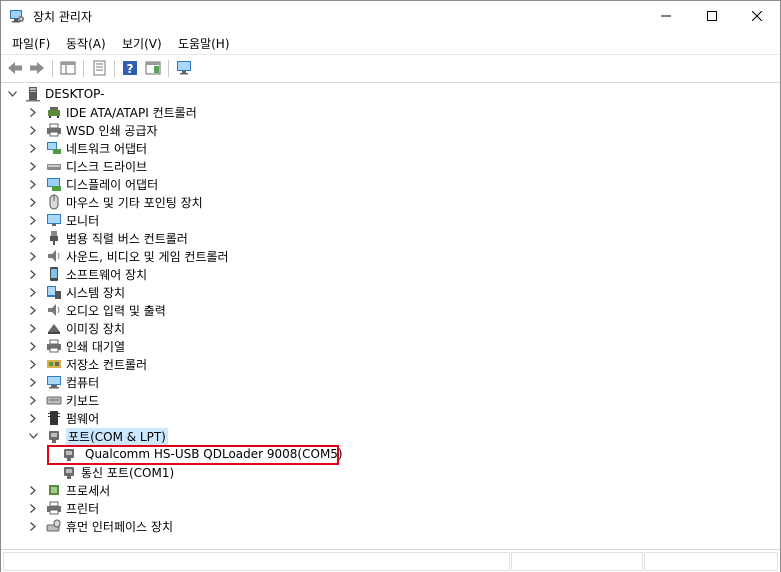 The image size is (781, 572). Describe the element at coordinates (757, 16) in the screenshot. I see `close-button` at that location.